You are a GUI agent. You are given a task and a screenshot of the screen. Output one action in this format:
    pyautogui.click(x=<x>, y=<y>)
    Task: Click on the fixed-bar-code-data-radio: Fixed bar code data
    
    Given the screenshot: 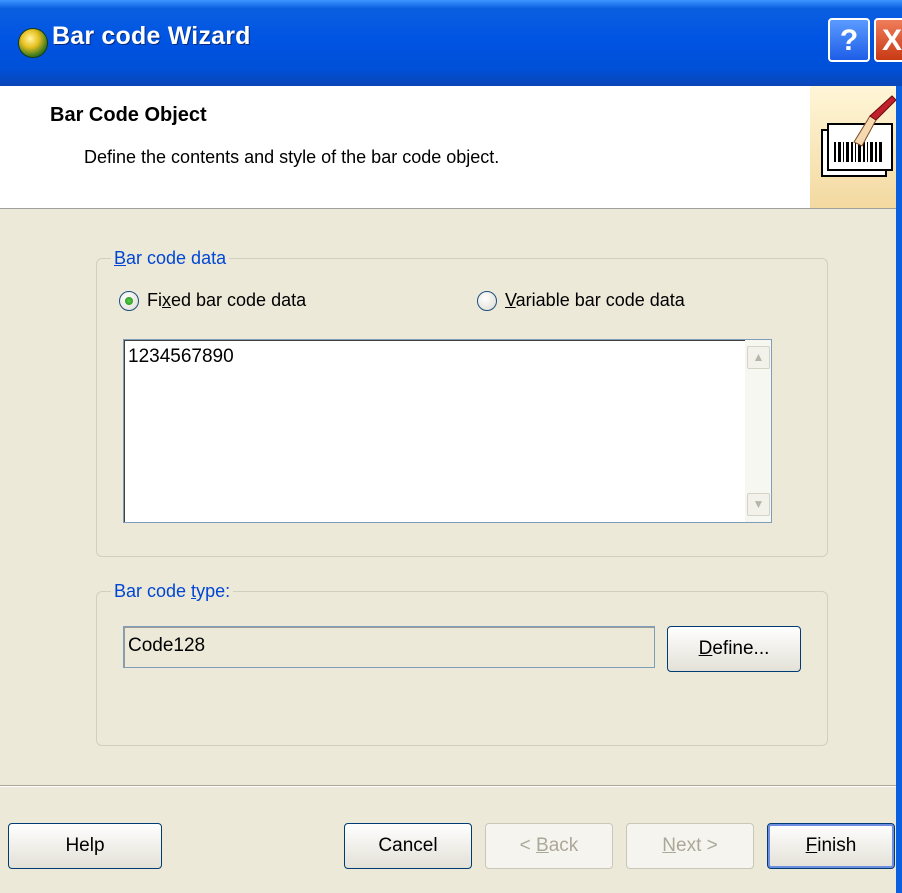 What is the action you would take?
    pyautogui.click(x=212, y=300)
    